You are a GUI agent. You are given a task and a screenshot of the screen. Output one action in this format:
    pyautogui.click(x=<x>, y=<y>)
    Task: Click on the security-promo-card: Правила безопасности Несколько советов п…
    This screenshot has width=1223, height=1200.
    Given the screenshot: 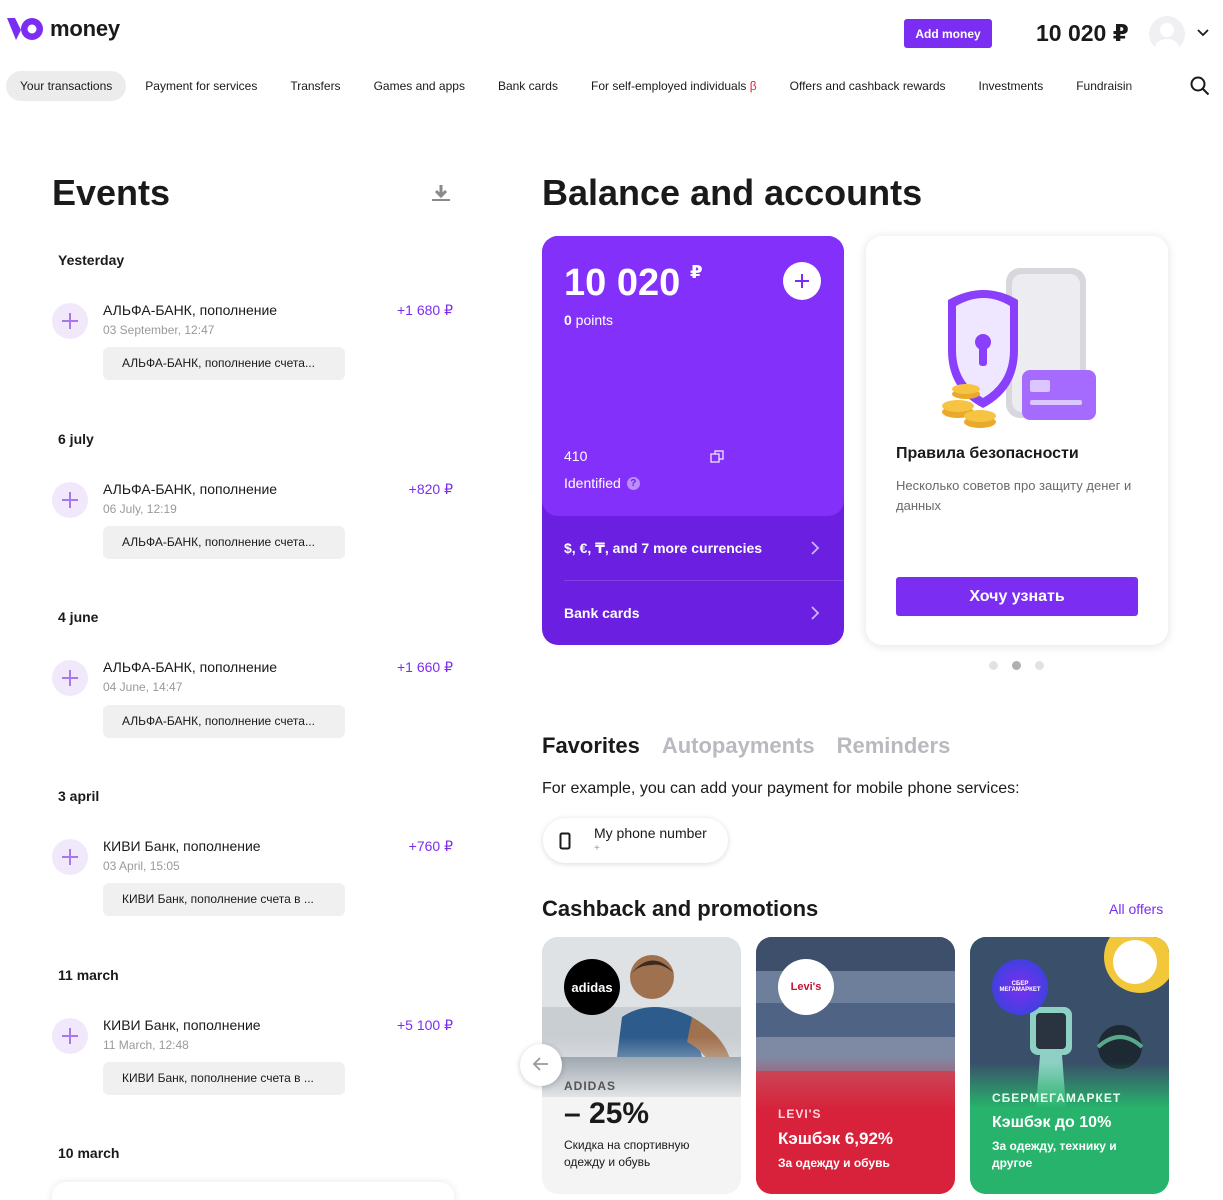 What is the action you would take?
    pyautogui.click(x=1017, y=440)
    